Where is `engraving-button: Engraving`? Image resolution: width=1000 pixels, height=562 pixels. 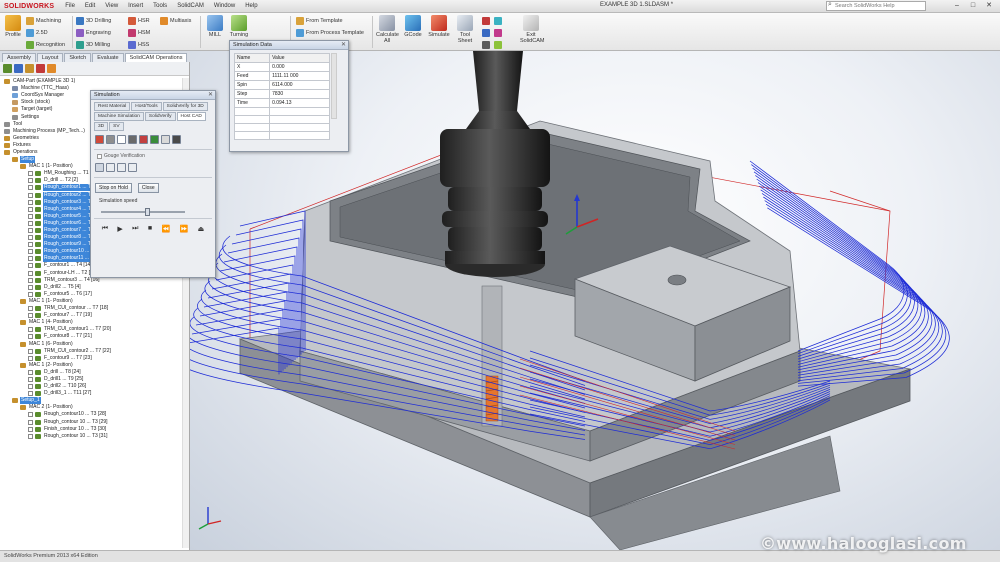 engraving-button: Engraving is located at coordinates (93, 32).